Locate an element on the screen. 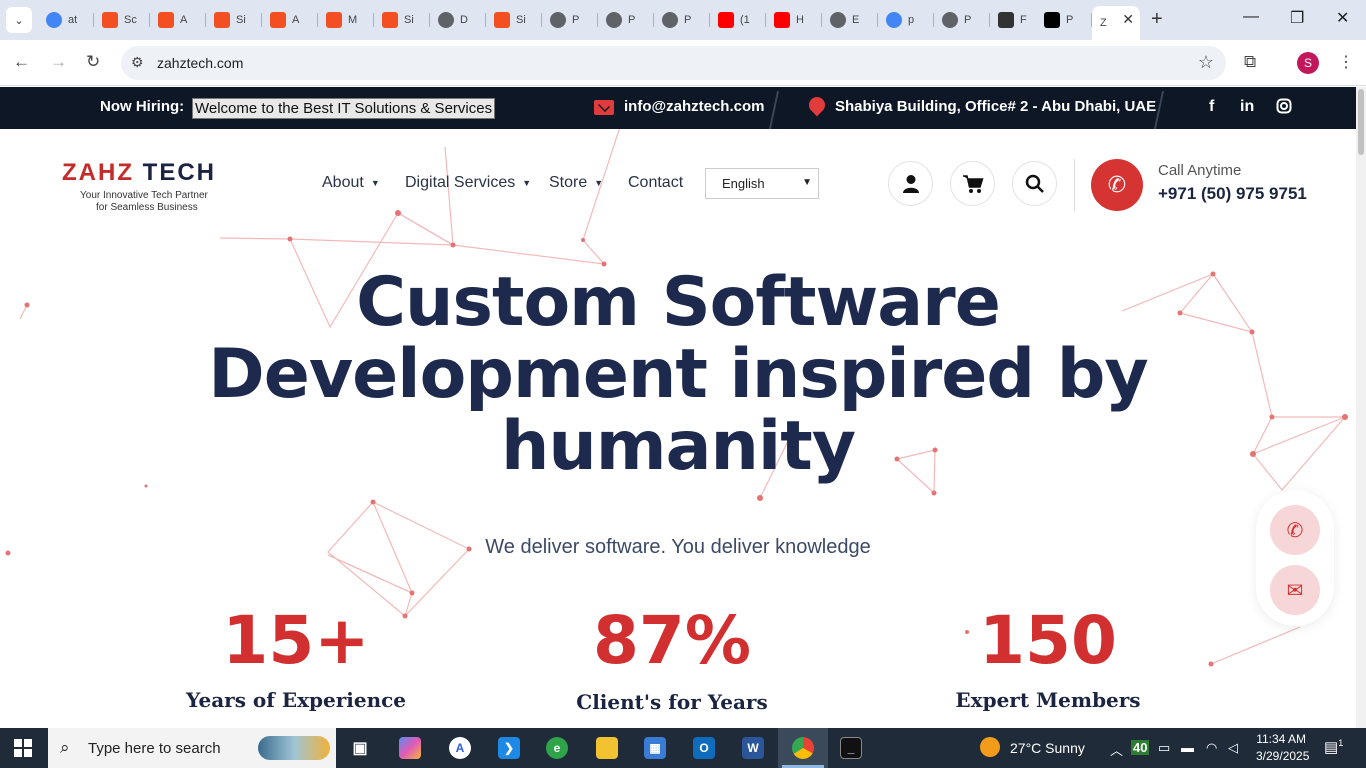  stat-label: Client's for Years is located at coordinates (672, 702).